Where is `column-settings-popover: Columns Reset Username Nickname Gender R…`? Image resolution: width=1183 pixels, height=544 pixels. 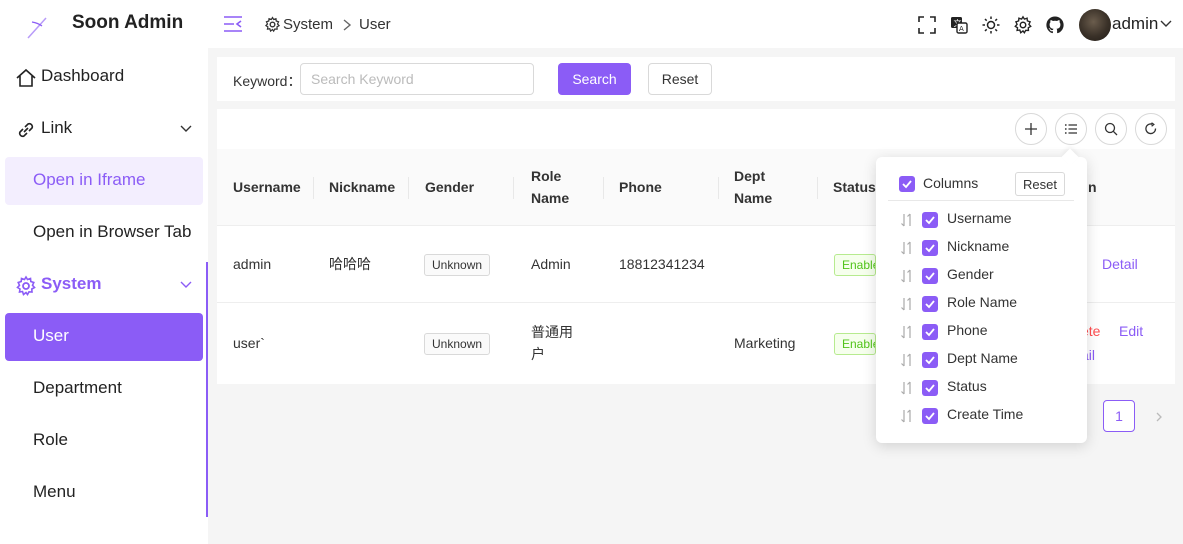 column-settings-popover: Columns Reset Username Nickname Gender R… is located at coordinates (981, 295).